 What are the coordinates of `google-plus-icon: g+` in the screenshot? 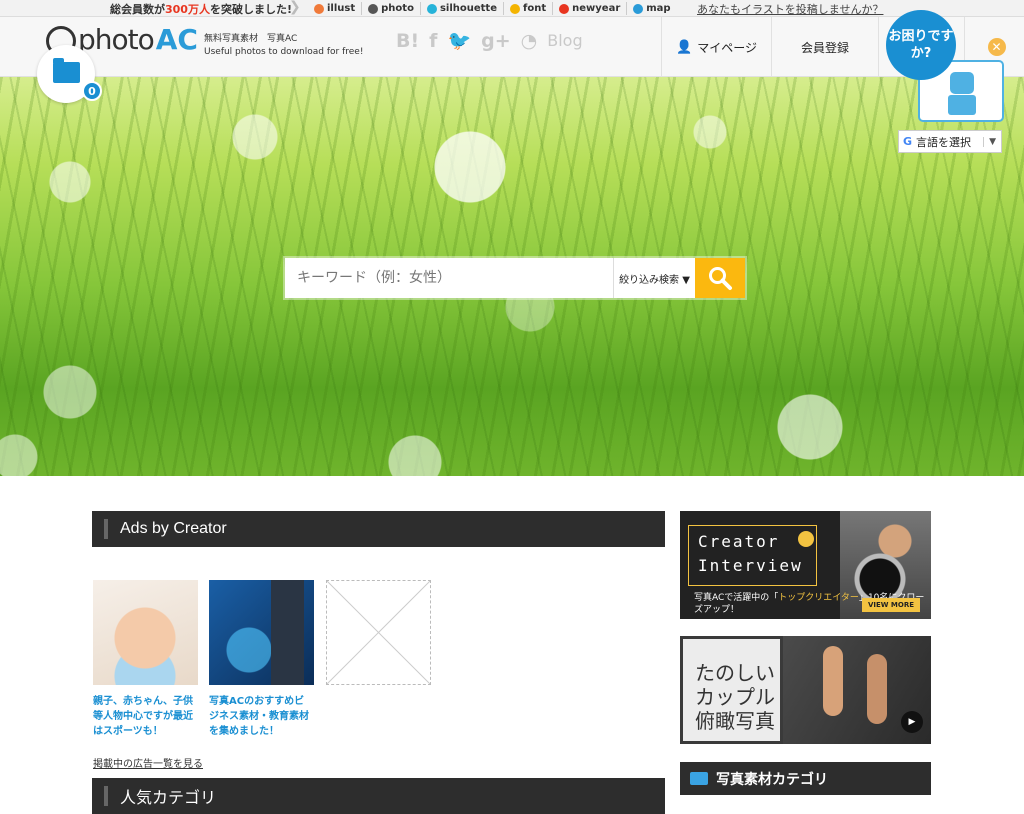 It's located at (496, 41).